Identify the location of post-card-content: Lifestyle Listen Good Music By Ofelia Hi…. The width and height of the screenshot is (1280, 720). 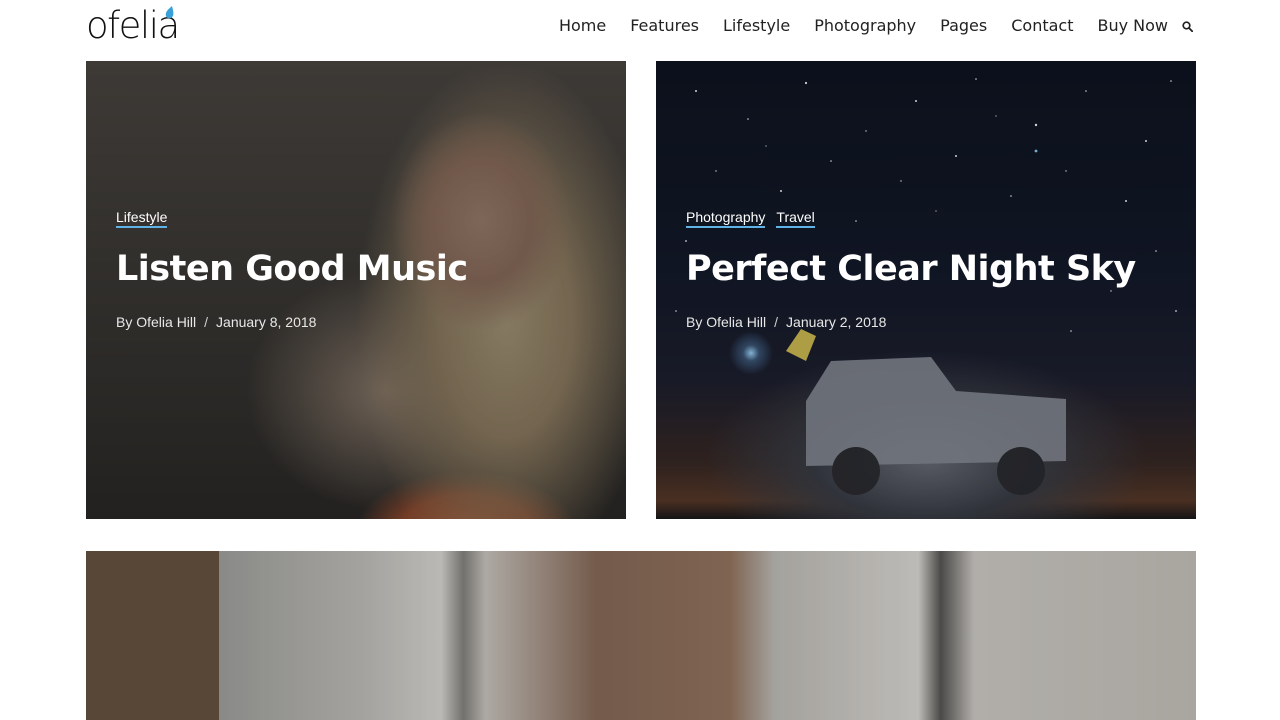
(356, 269).